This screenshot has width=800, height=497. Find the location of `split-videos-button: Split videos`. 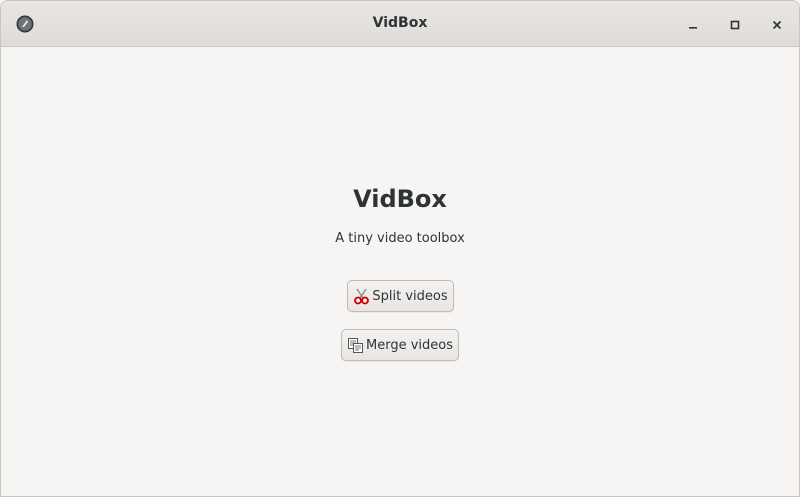

split-videos-button: Split videos is located at coordinates (400, 296).